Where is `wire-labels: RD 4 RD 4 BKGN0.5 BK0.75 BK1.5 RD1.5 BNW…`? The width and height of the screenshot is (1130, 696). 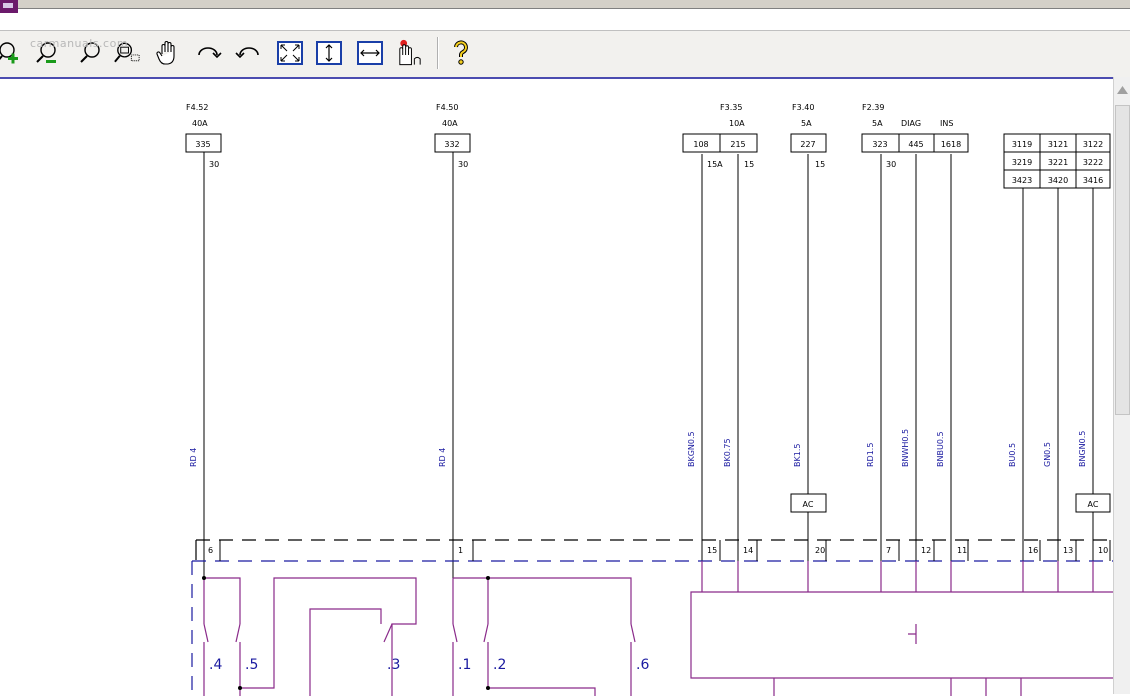 wire-labels: RD 4 RD 4 BKGN0.5 BK0.75 BK1.5 RD1.5 BNW… is located at coordinates (638, 448).